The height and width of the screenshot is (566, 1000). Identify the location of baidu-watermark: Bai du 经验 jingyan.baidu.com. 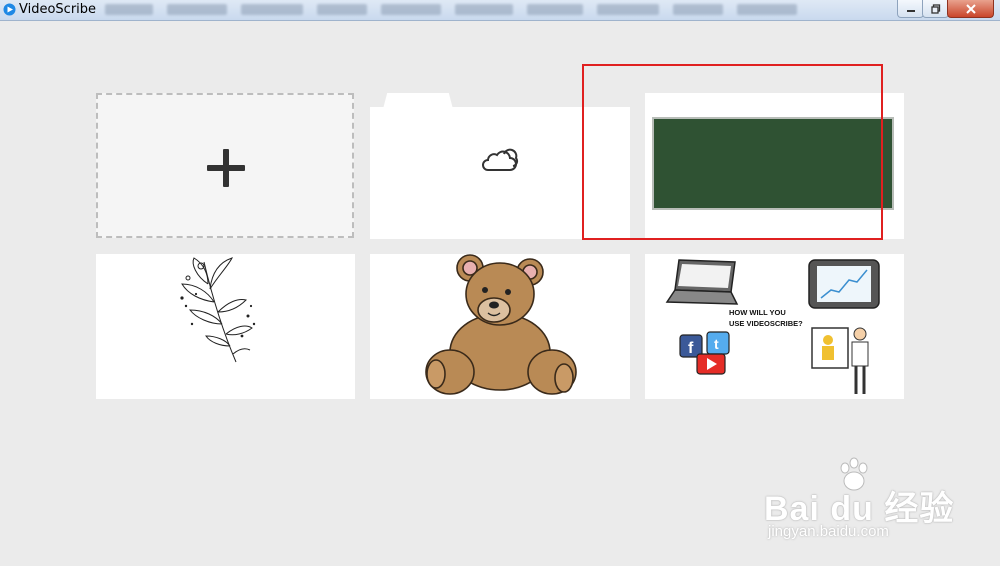
(874, 505).